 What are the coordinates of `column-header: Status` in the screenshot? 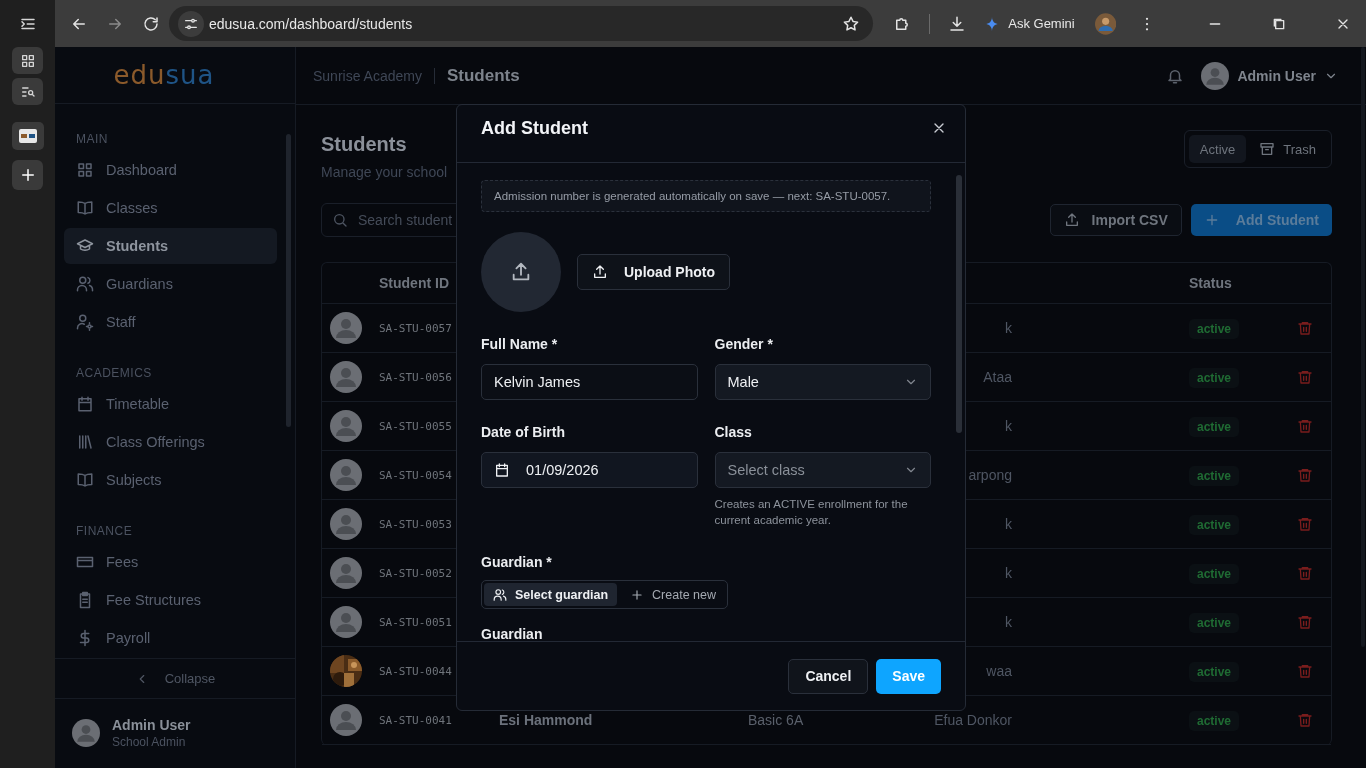 It's located at (1210, 283).